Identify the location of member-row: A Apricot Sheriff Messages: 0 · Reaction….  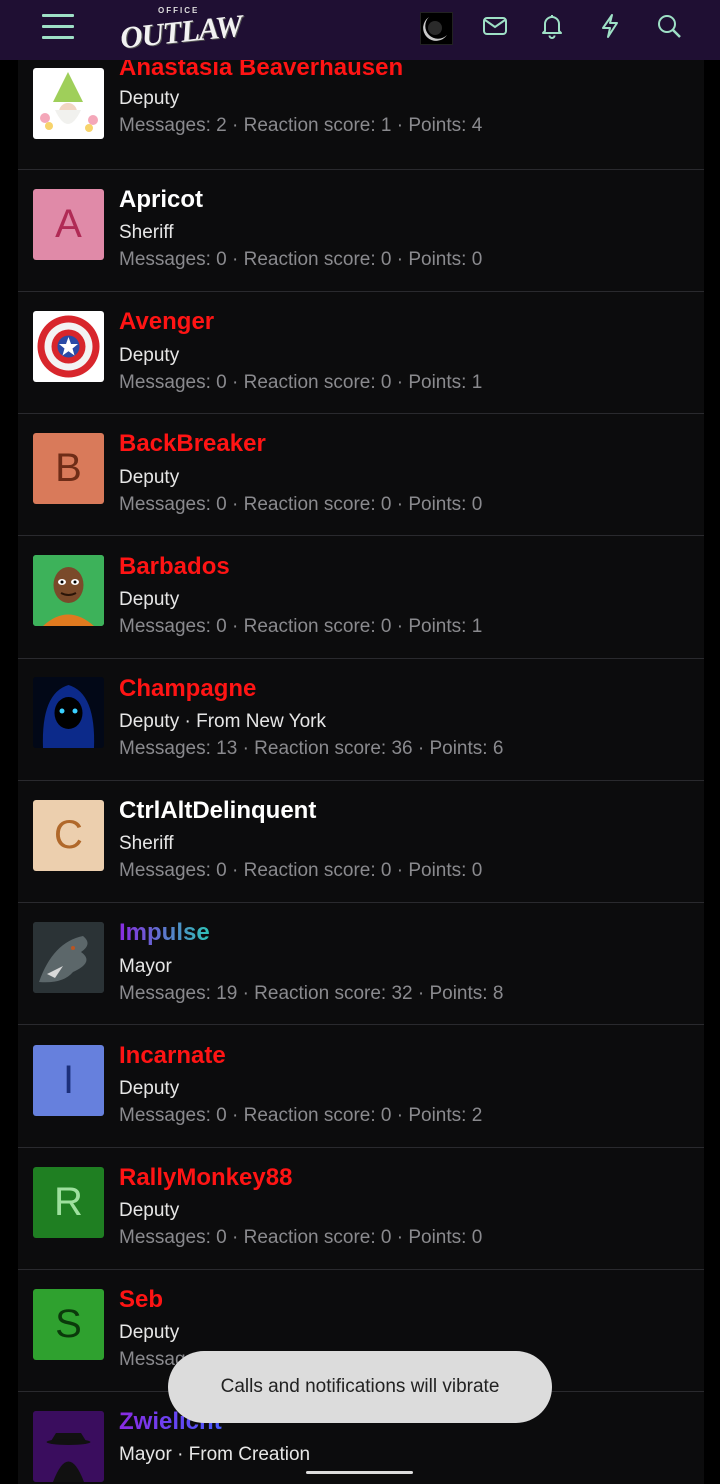
(361, 231).